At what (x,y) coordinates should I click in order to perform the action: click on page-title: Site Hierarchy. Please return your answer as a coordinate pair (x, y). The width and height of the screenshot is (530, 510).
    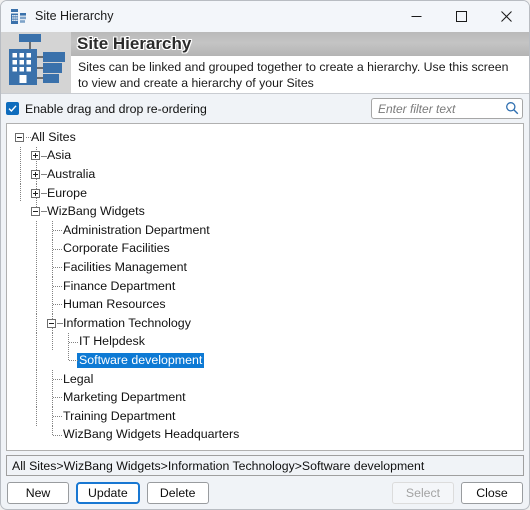
    Looking at the image, I should click on (134, 43).